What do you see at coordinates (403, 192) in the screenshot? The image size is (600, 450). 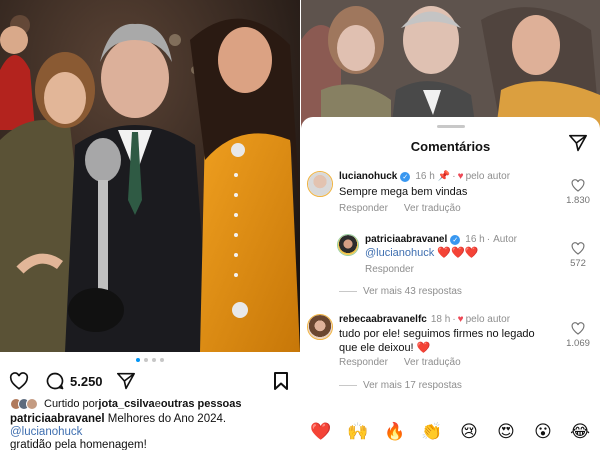 I see `comment-text: Sempre mega bem vindas` at bounding box center [403, 192].